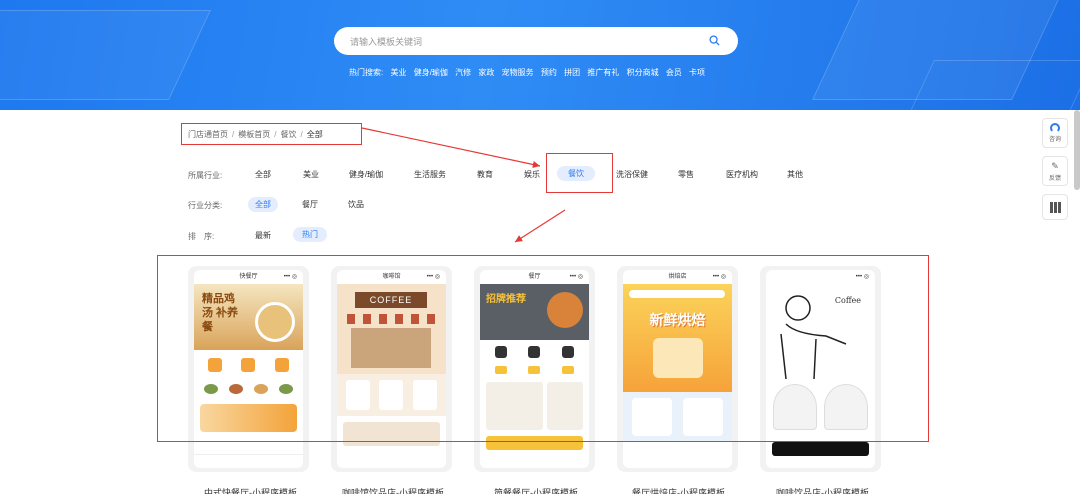 The image size is (1080, 494). I want to click on filter-industry-other: 其他, so click(795, 174).